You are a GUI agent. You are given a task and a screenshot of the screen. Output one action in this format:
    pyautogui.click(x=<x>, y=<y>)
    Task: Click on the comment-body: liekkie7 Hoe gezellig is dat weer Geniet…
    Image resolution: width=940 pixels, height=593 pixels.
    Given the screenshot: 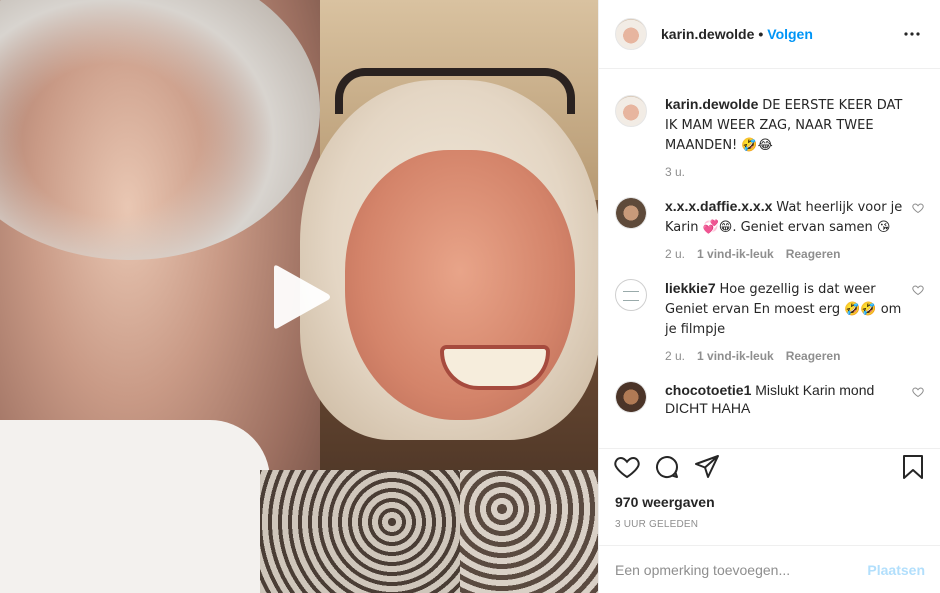 What is the action you would take?
    pyautogui.click(x=784, y=321)
    